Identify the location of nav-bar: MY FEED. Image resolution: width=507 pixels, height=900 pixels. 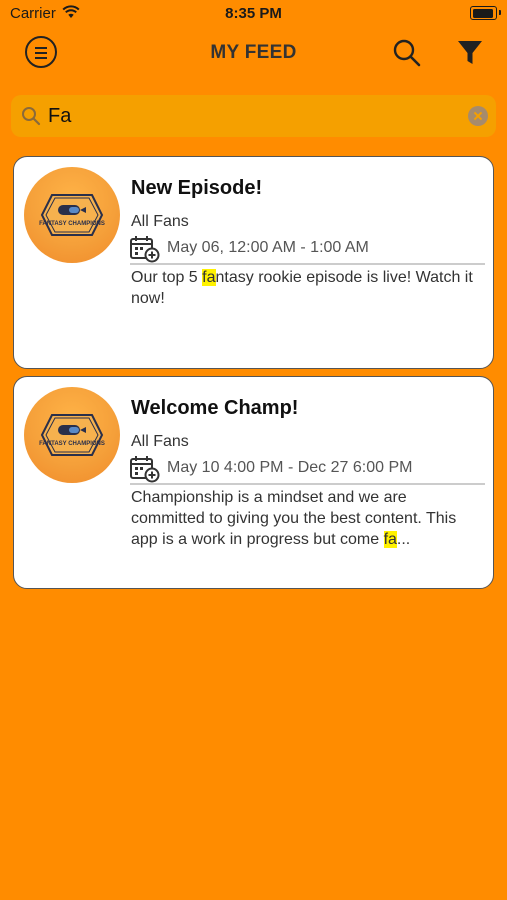
(253, 53).